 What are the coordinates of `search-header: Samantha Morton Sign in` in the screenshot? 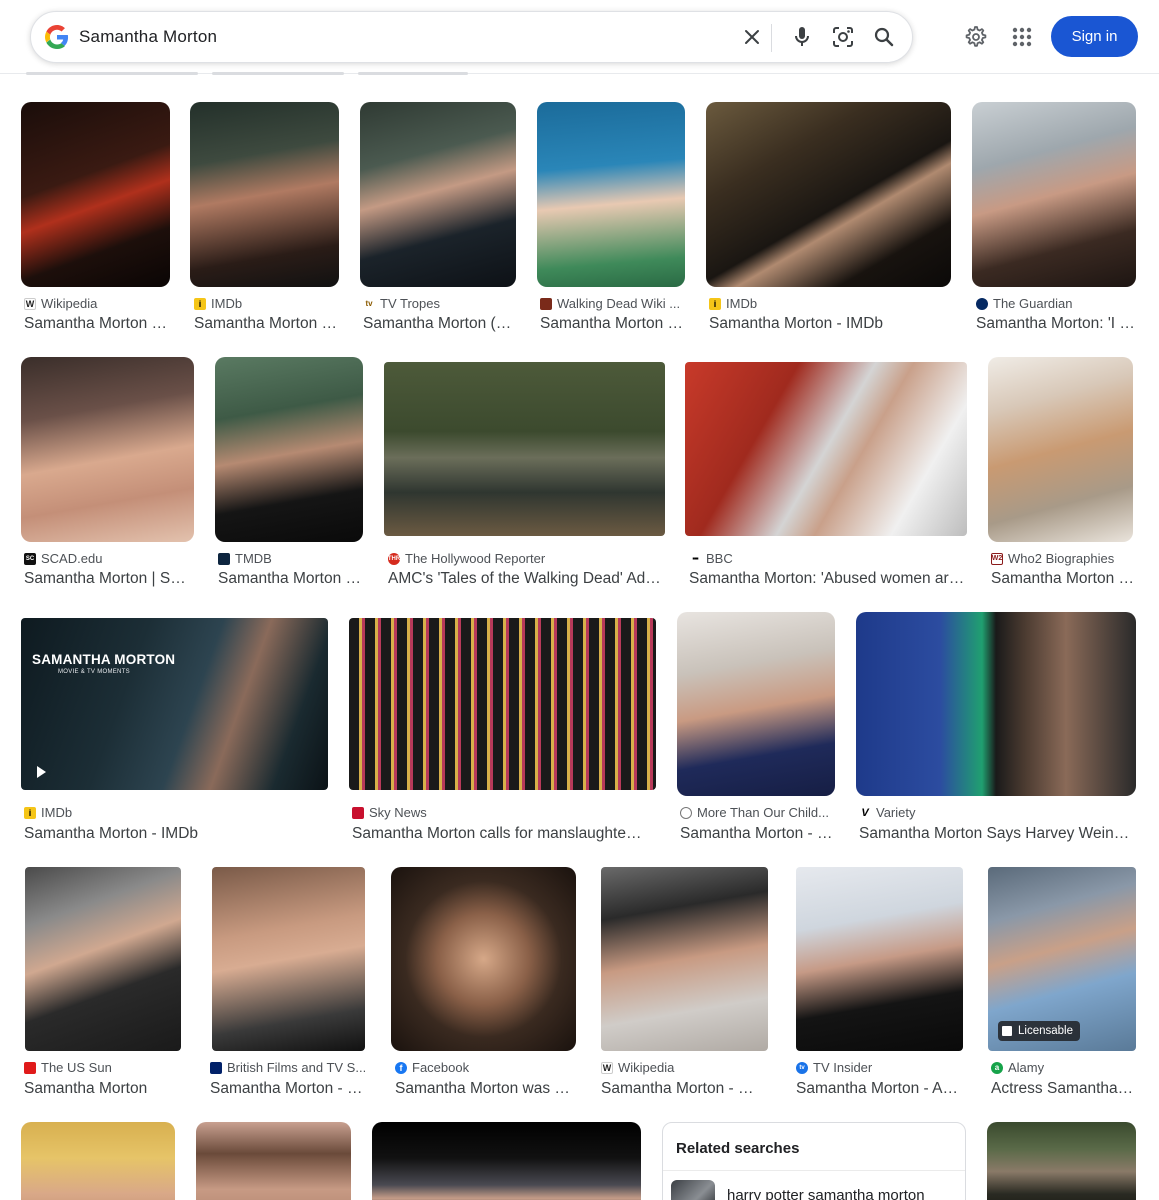 It's located at (579, 37).